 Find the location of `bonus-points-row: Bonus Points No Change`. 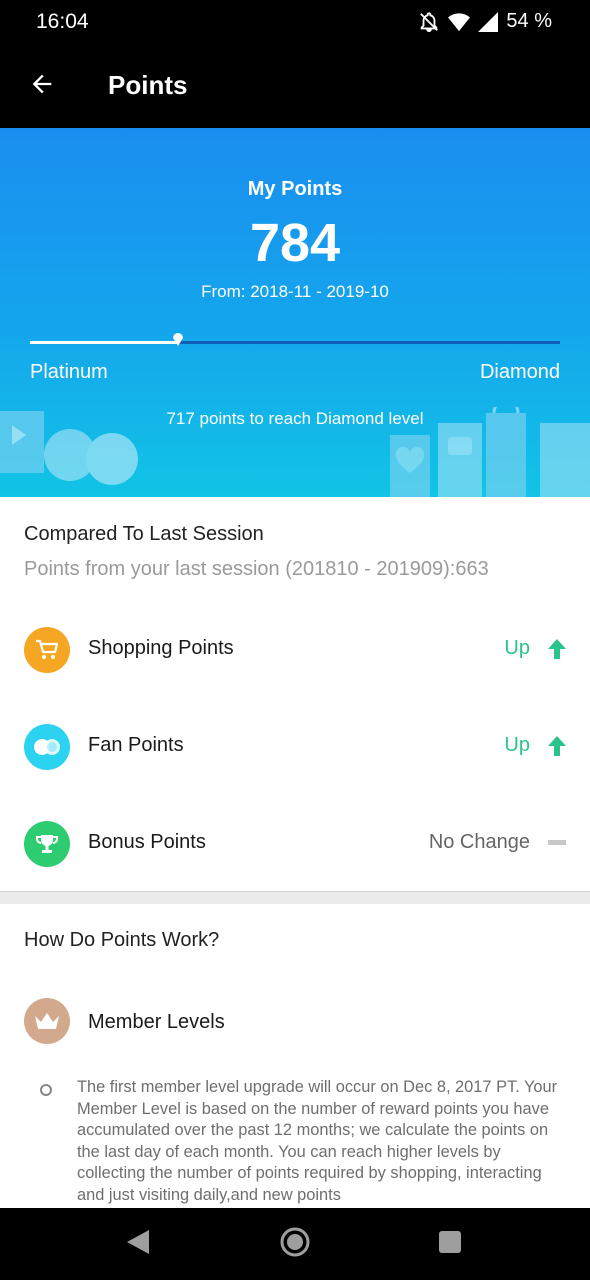

bonus-points-row: Bonus Points No Change is located at coordinates (295, 845).